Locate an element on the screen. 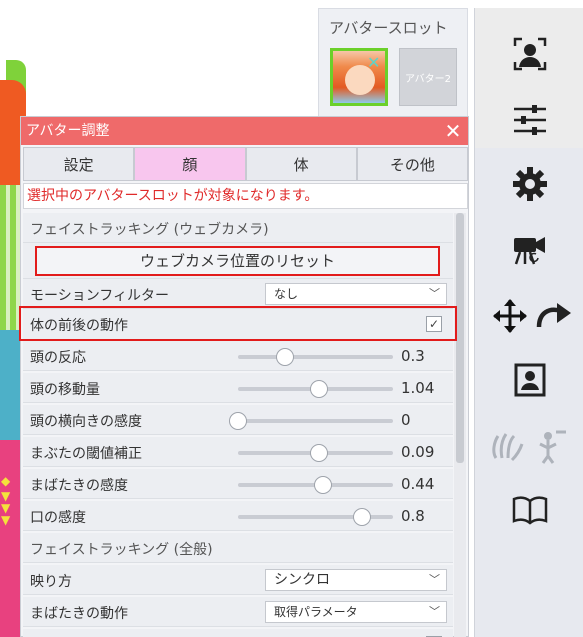  person-focus-icon is located at coordinates (529, 54).